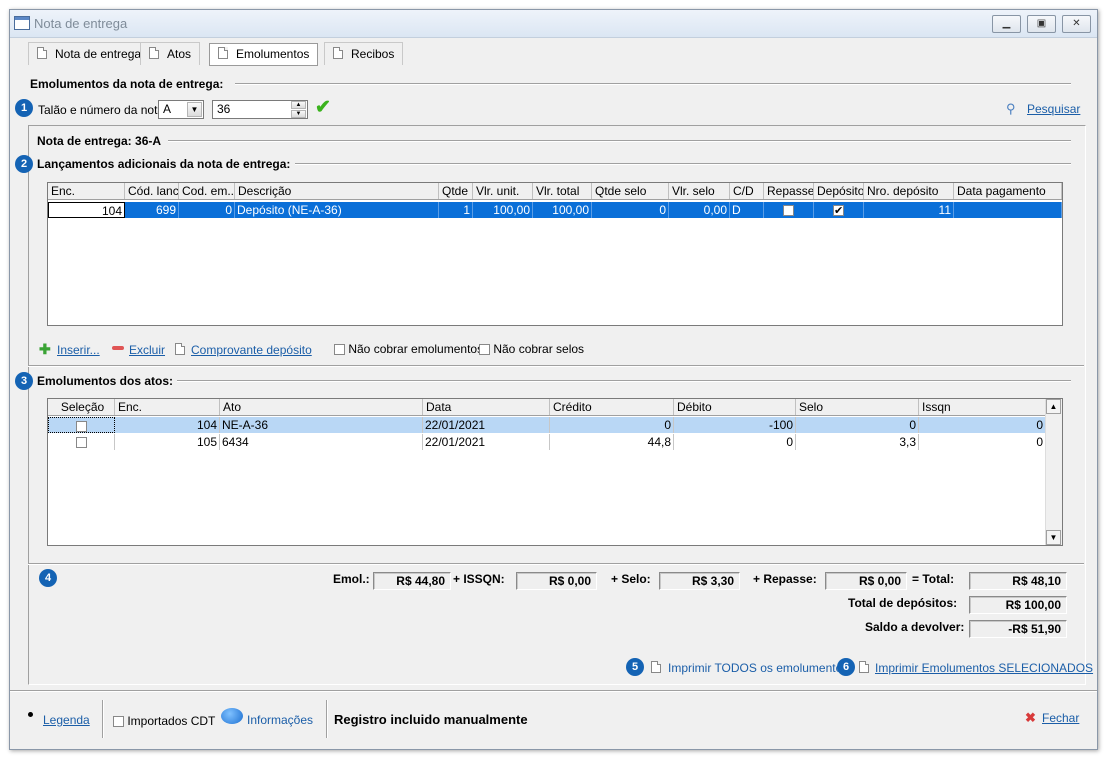 This screenshot has width=1109, height=759. Describe the element at coordinates (484, 349) in the screenshot. I see `no-selos-checkbox` at that location.